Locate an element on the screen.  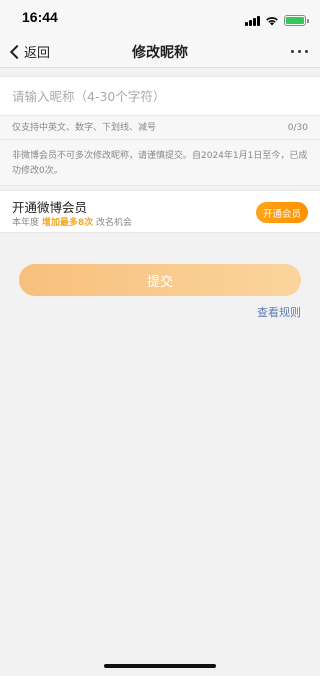
nickname-field is located at coordinates (160, 96).